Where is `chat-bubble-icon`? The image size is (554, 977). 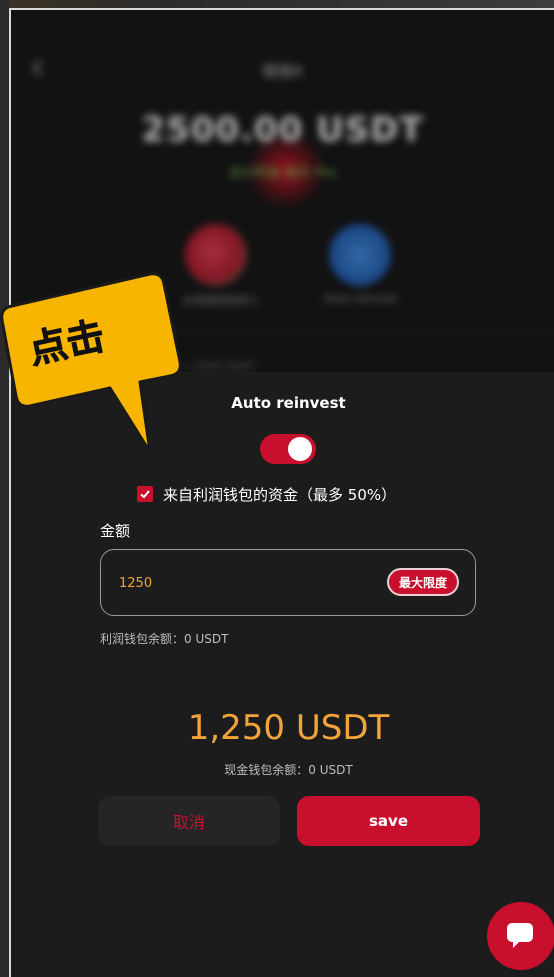
chat-bubble-icon is located at coordinates (520, 935).